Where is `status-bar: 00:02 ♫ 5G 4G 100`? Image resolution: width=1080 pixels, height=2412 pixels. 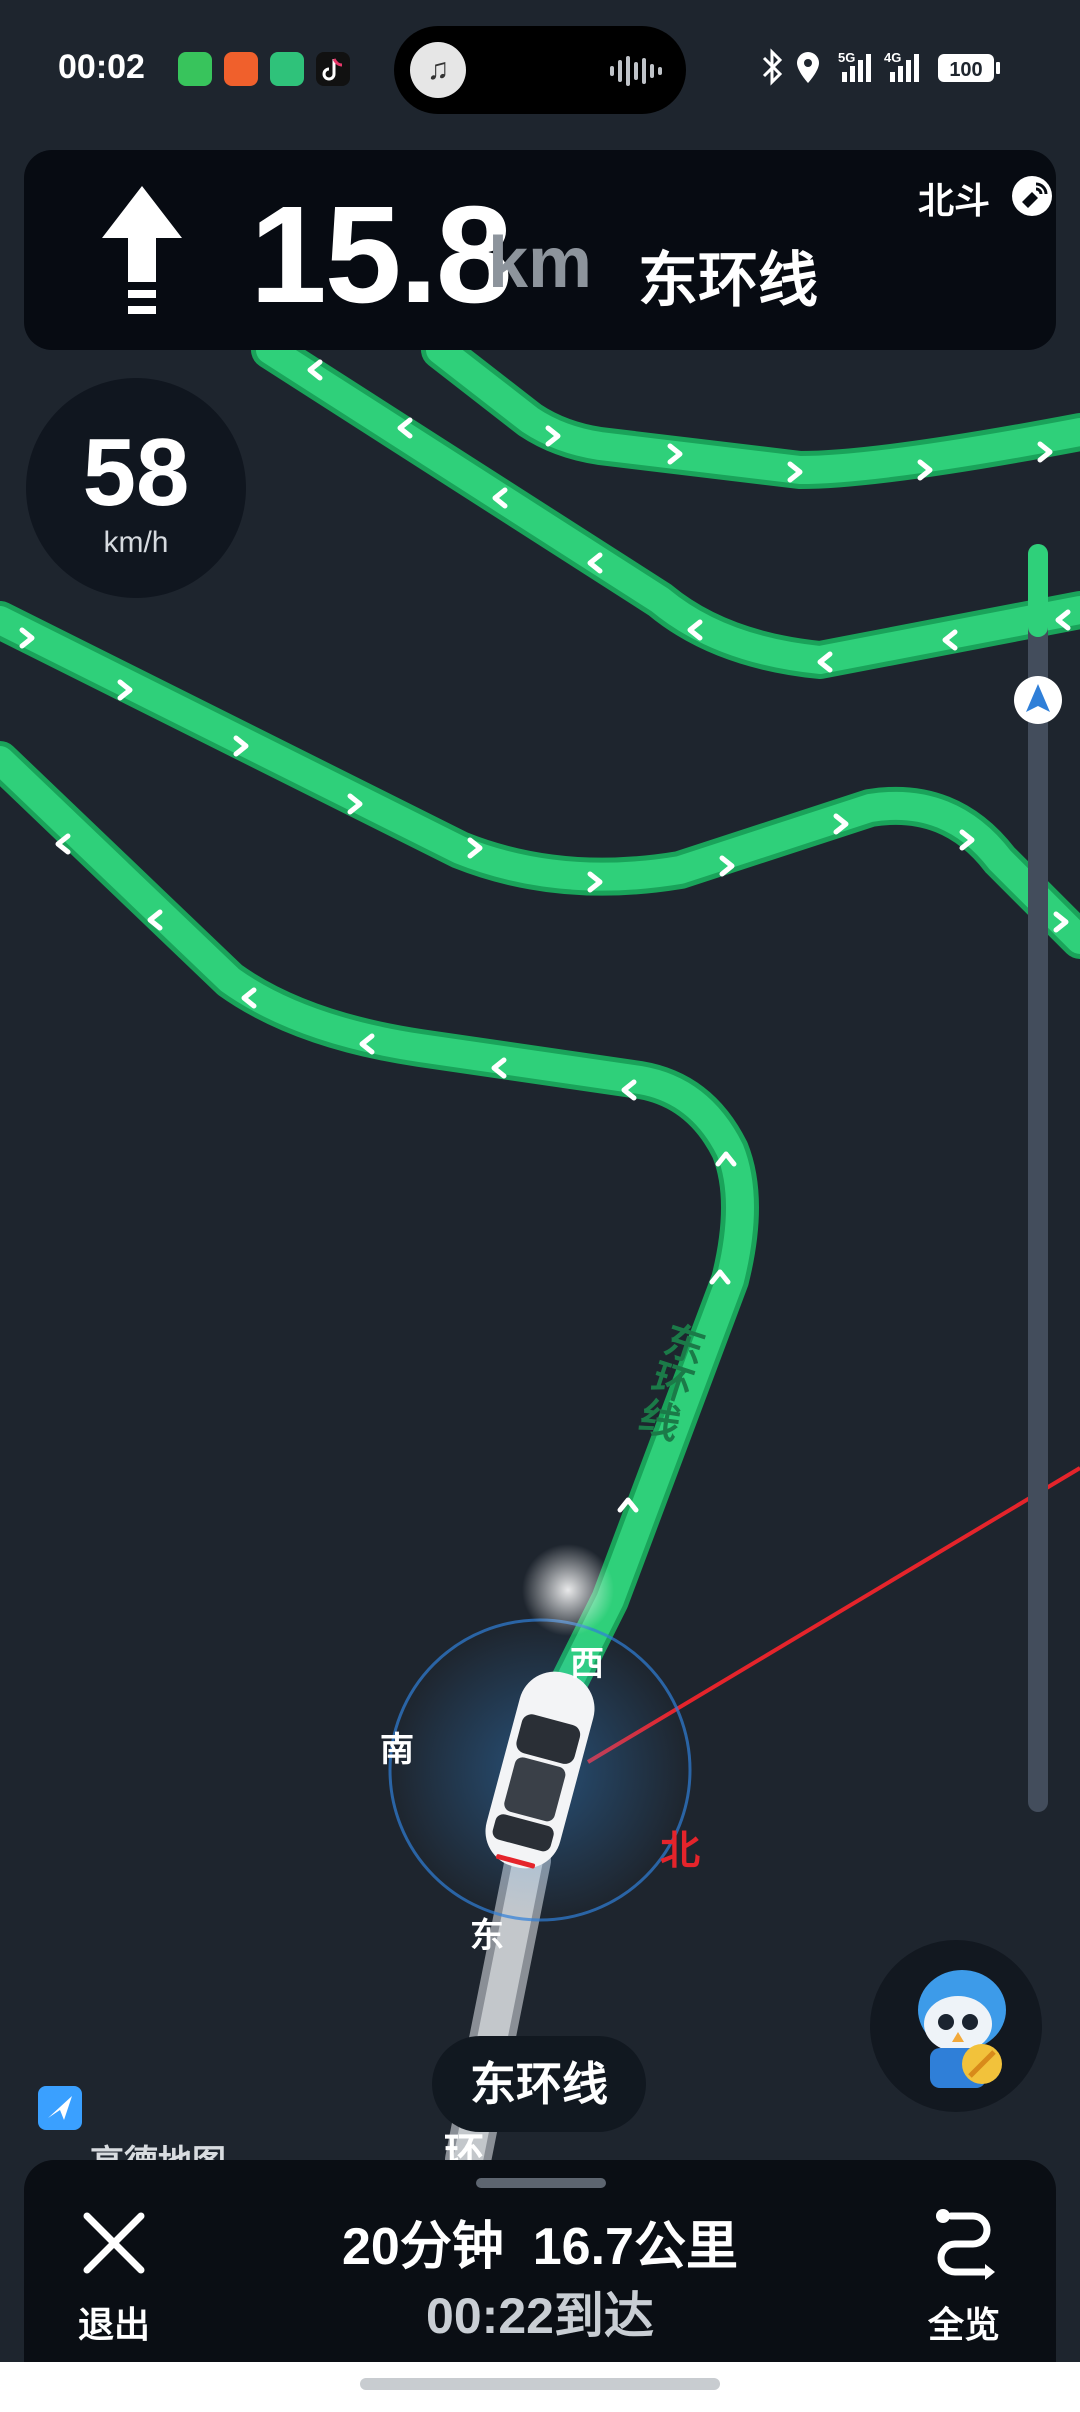 status-bar: 00:02 ♫ 5G 4G 100 is located at coordinates (540, 70).